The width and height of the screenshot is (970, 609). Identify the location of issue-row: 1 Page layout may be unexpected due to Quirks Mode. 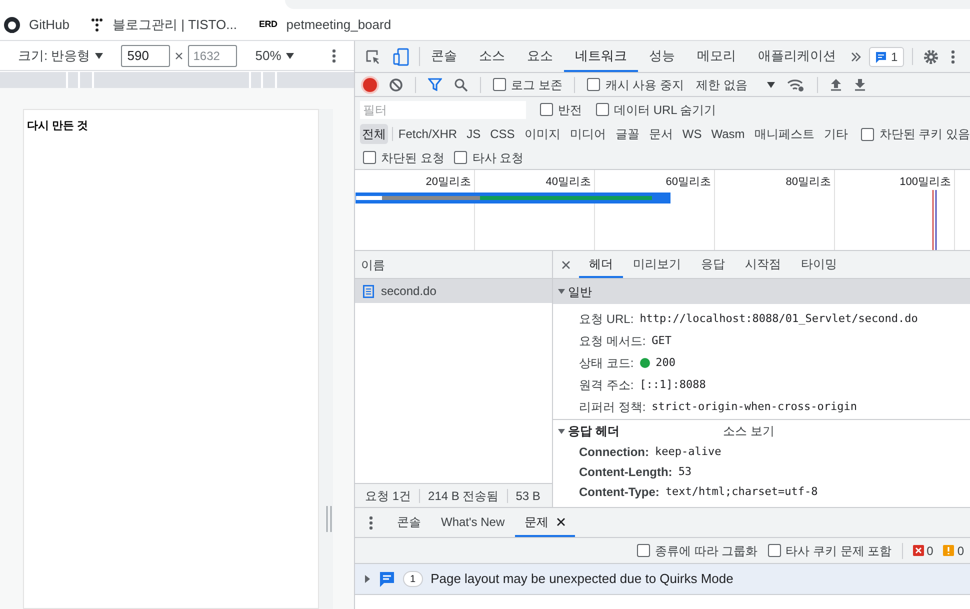
(662, 579).